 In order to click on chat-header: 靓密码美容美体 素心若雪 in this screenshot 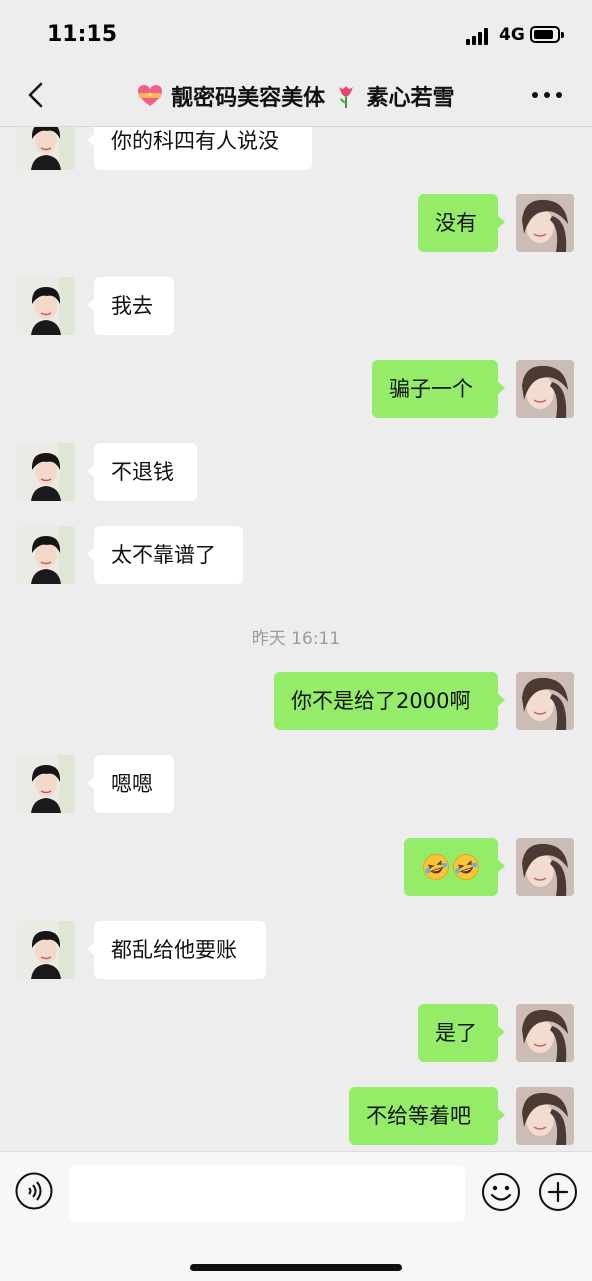, I will do `click(296, 96)`.